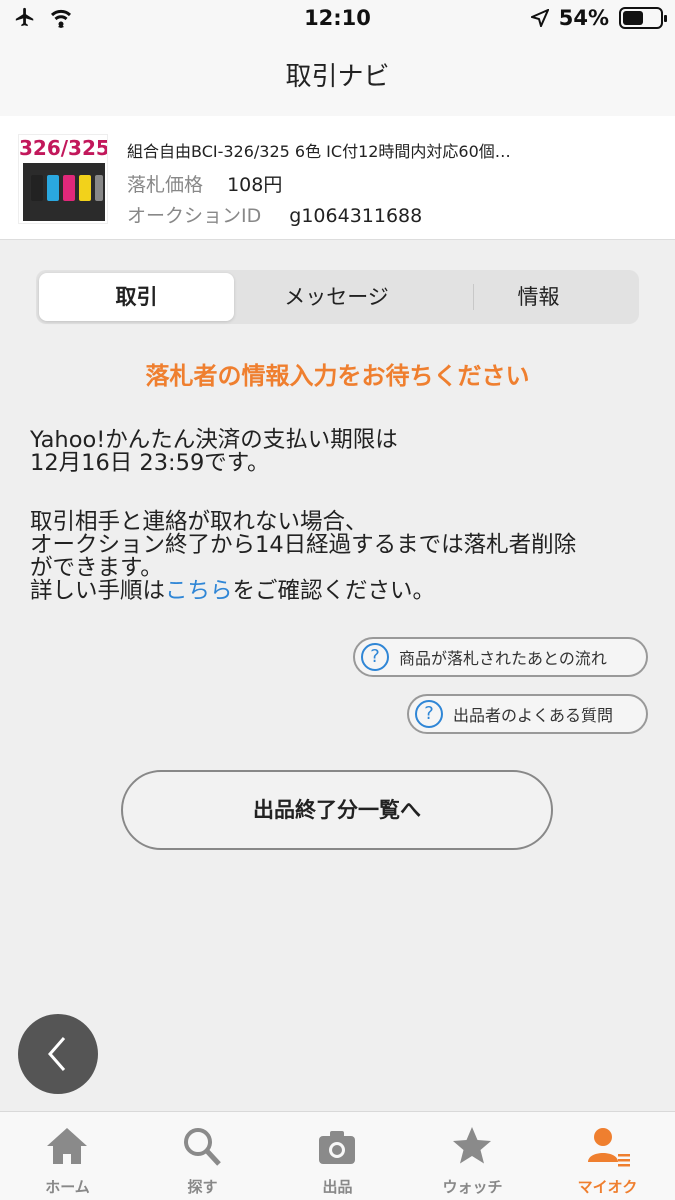  Describe the element at coordinates (337, 376) in the screenshot. I see `status-notice: 落札者の情報入力をお待ちください` at that location.